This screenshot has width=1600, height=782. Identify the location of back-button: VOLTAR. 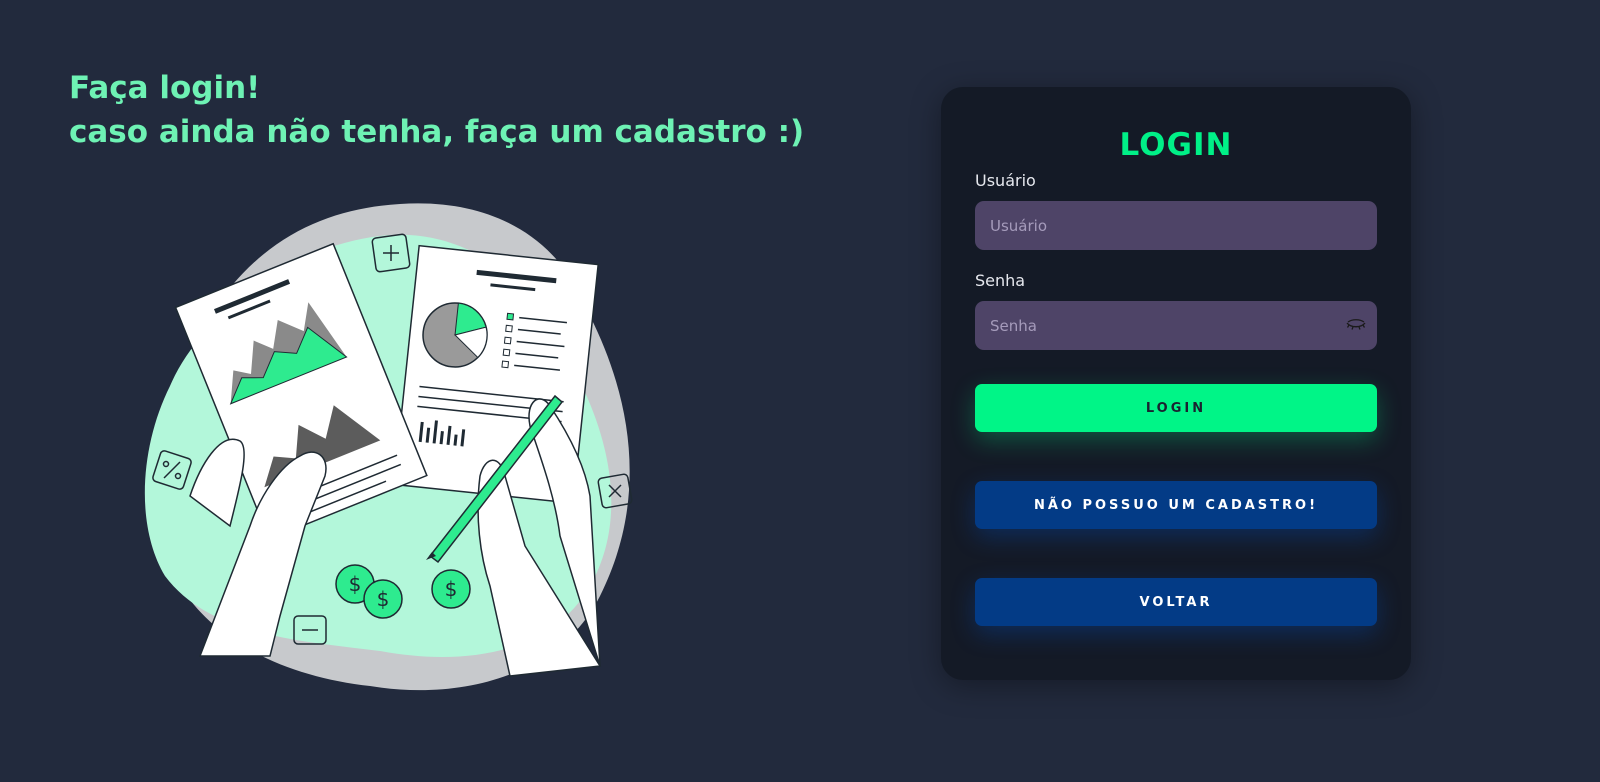
(1176, 602).